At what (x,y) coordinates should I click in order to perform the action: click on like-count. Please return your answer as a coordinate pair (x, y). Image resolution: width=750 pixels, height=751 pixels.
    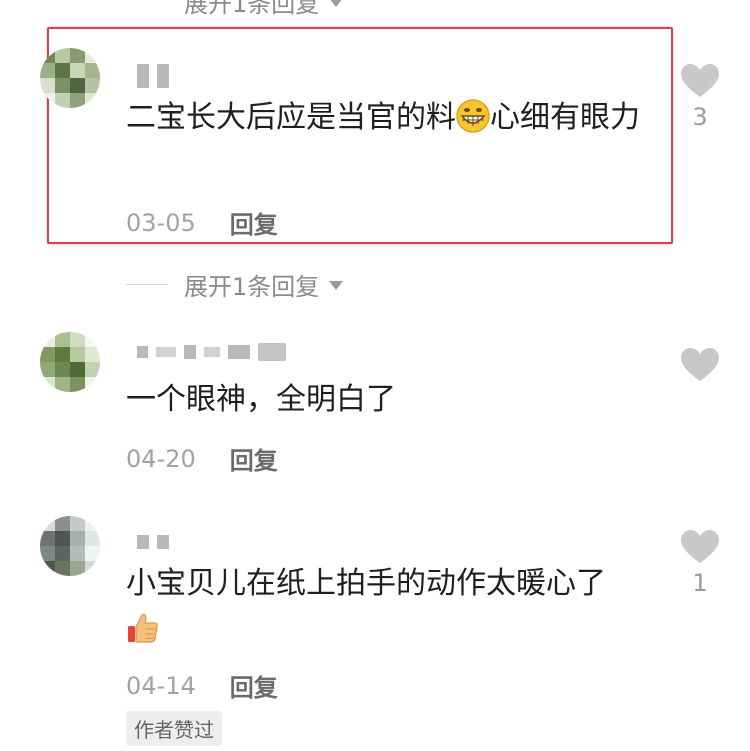
    Looking at the image, I should click on (700, 401).